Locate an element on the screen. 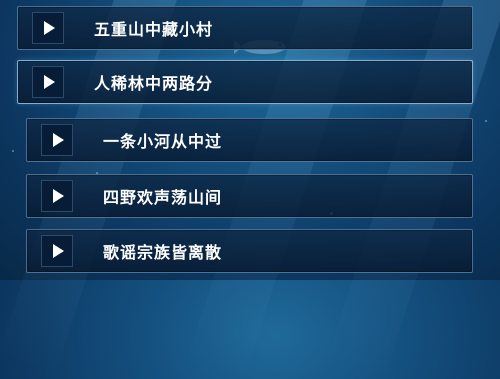 This screenshot has width=500, height=379. menu-item-5: 歌谣宗族皆离散 is located at coordinates (249, 251).